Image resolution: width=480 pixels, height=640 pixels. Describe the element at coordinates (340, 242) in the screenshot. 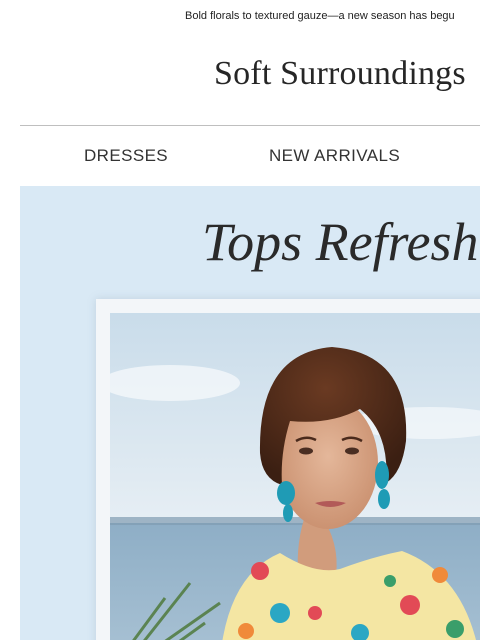

I see `hero-title: Tops Refresh` at that location.